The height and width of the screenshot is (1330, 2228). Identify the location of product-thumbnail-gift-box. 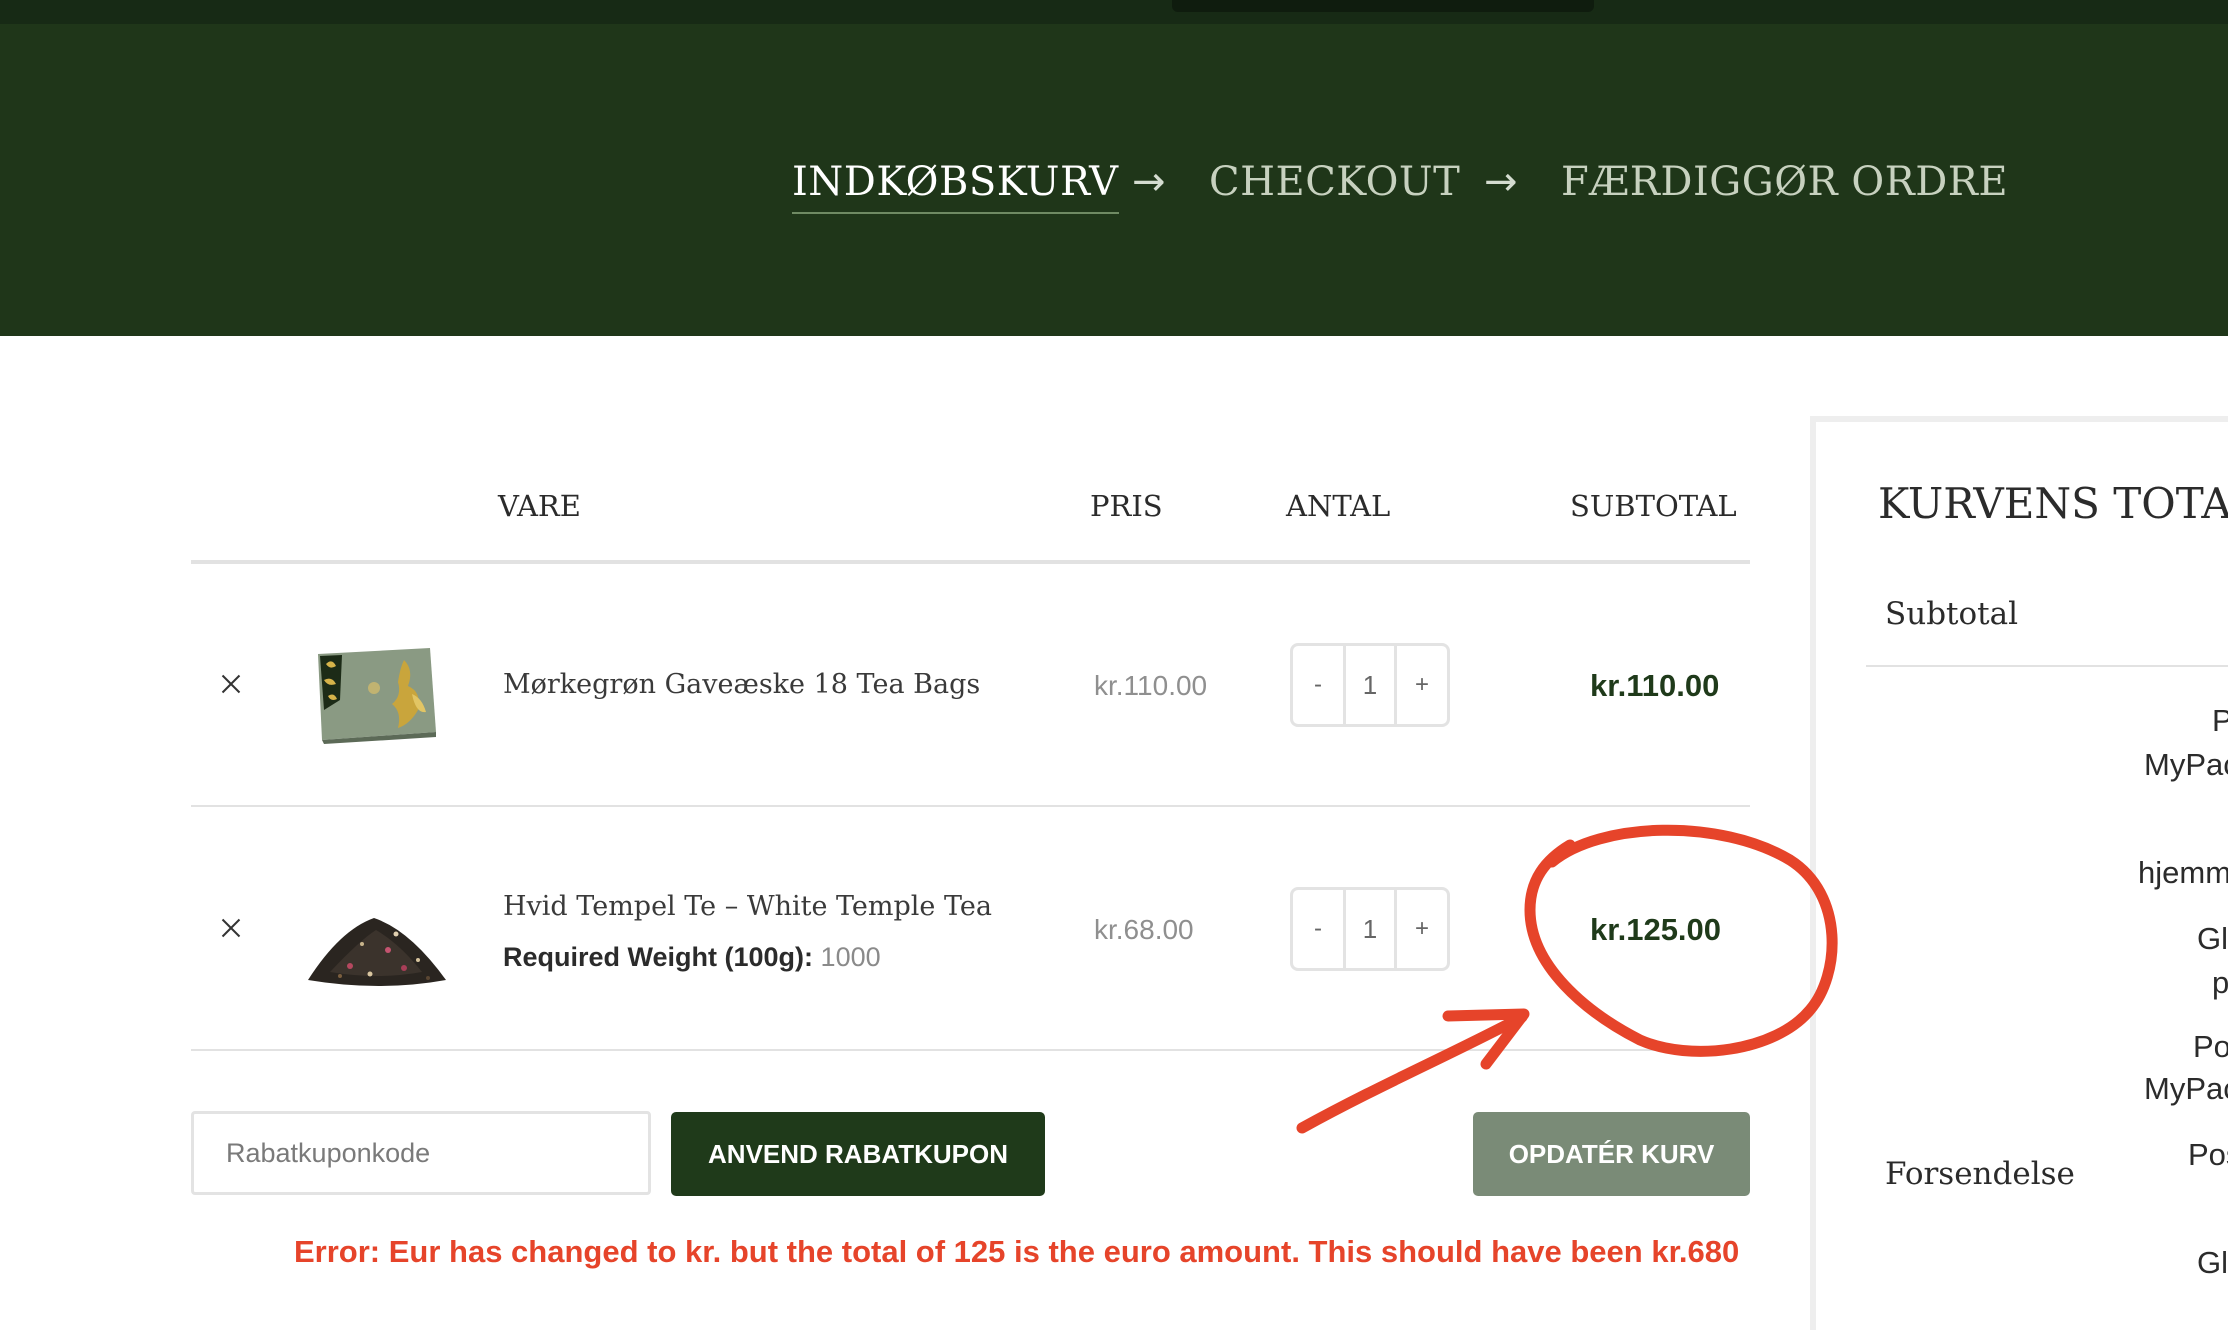
(376, 694).